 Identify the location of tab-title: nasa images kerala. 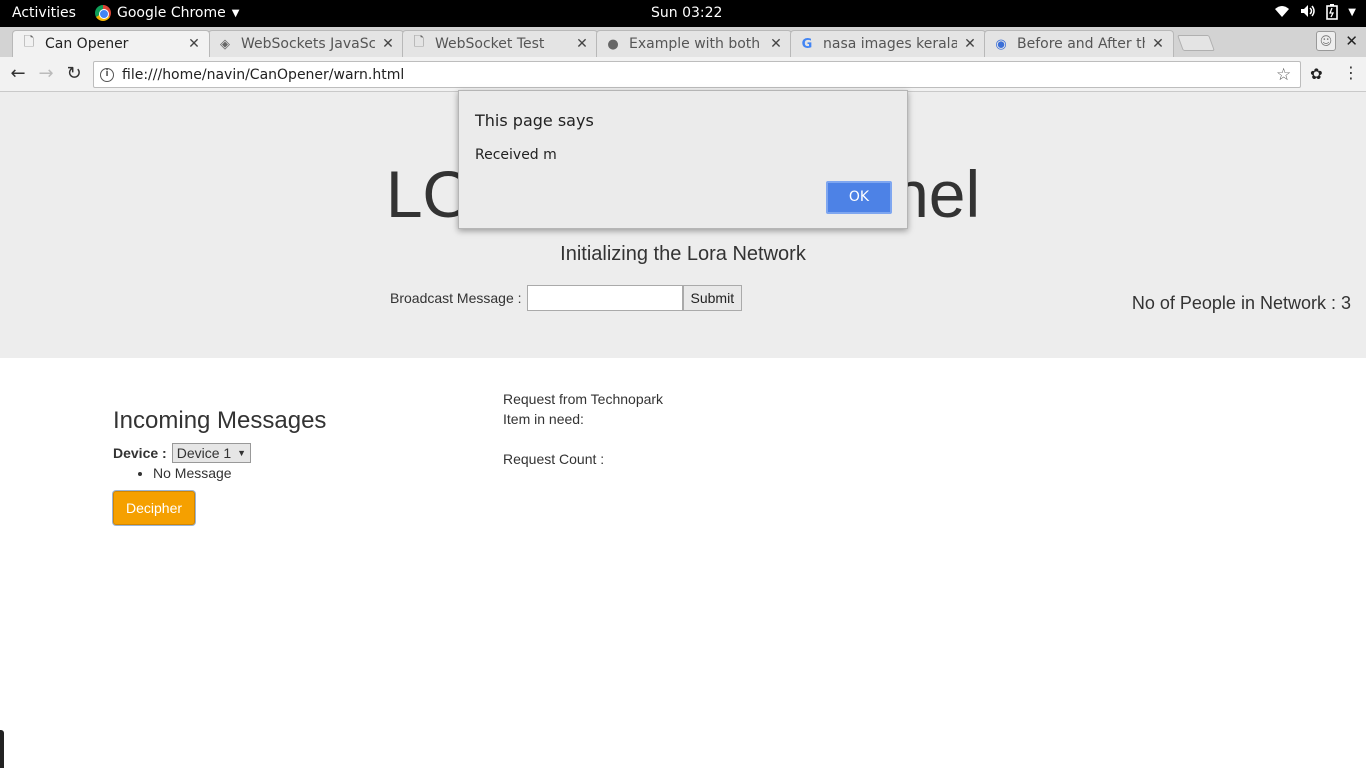
(890, 44).